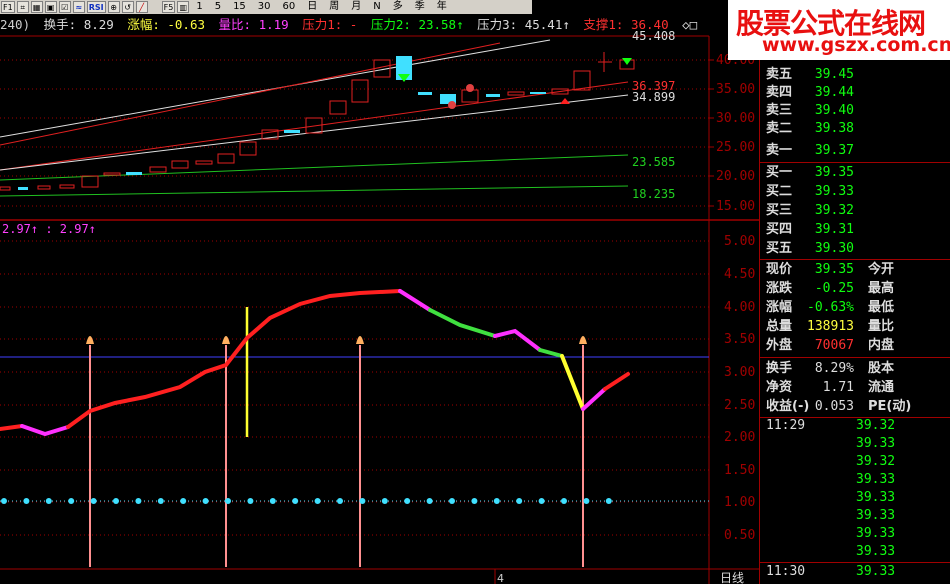  I want to click on ask-price: 39.40, so click(834, 110).